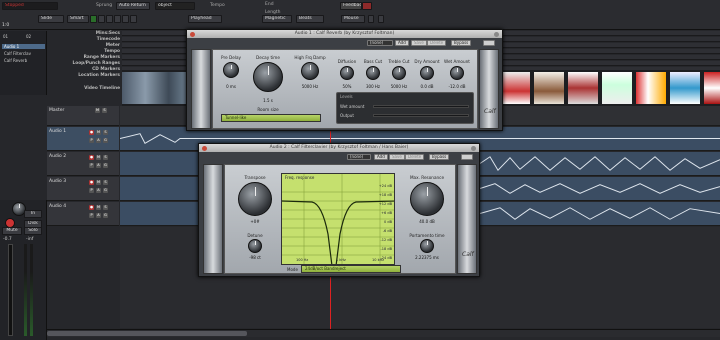 This screenshot has width=720, height=340. I want to click on horizontal-scrollbar, so click(383, 333).